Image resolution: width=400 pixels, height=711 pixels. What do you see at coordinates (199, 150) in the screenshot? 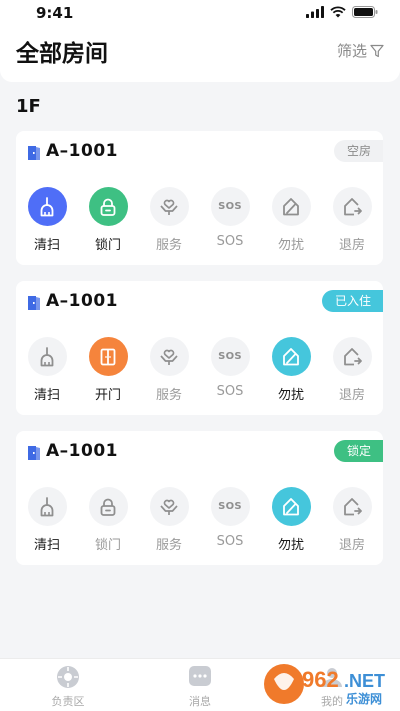
I see `room-header: A–1001 空房` at bounding box center [199, 150].